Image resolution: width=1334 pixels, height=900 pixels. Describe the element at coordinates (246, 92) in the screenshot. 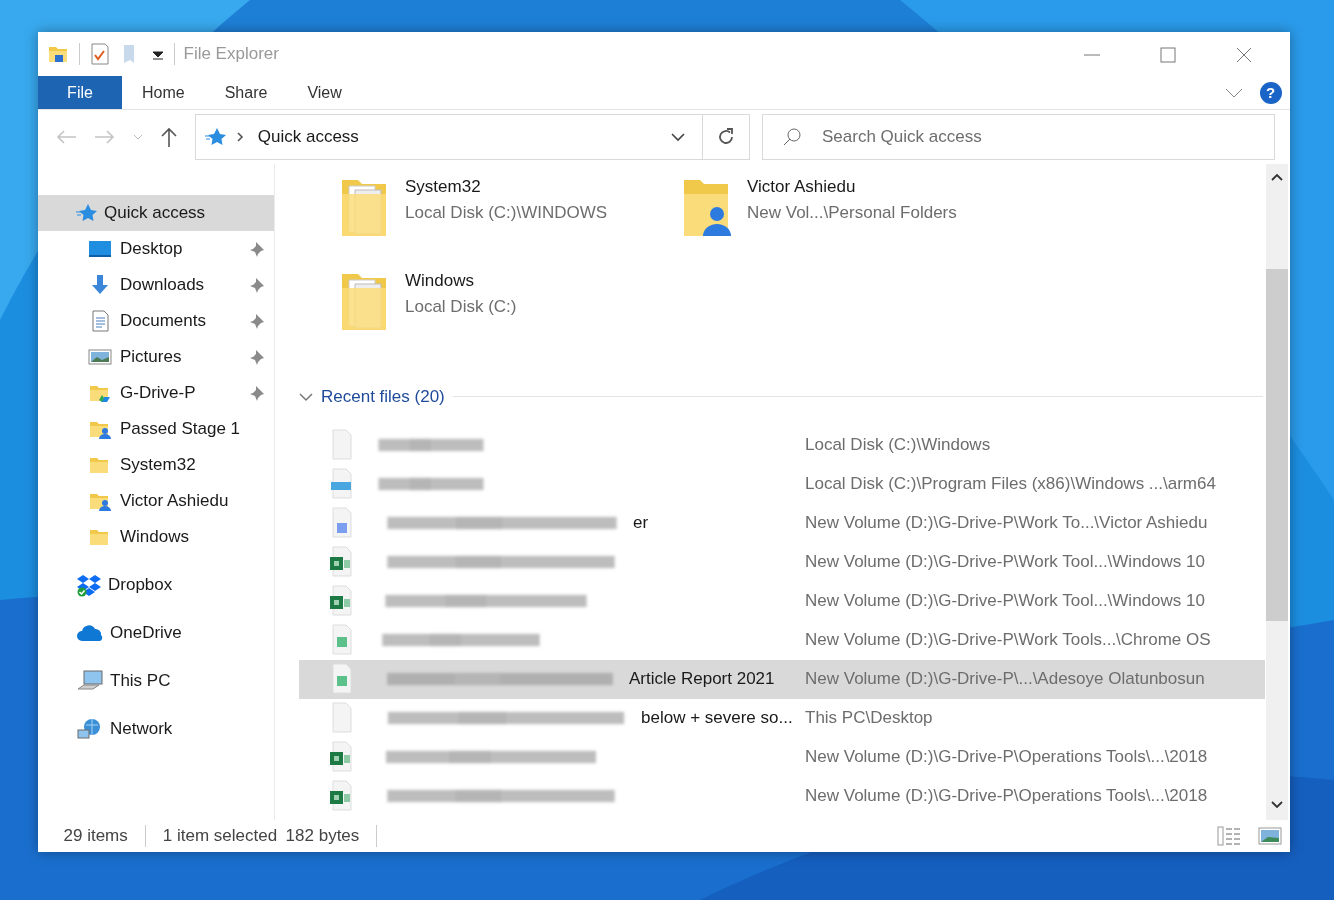

I see `ribbon-tab: Share` at that location.